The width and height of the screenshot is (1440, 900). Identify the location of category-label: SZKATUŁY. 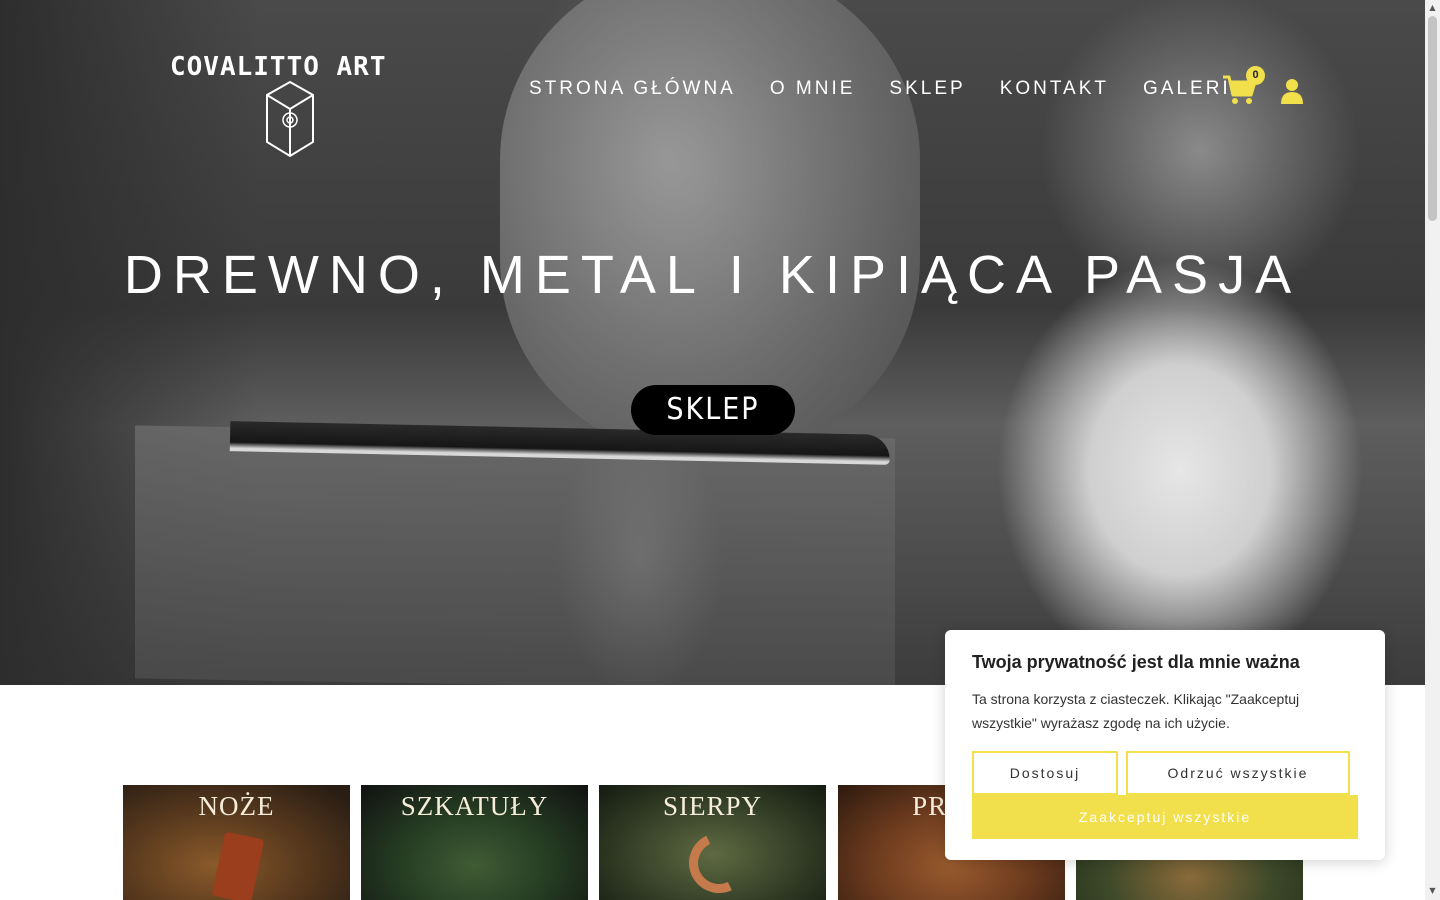
(474, 806).